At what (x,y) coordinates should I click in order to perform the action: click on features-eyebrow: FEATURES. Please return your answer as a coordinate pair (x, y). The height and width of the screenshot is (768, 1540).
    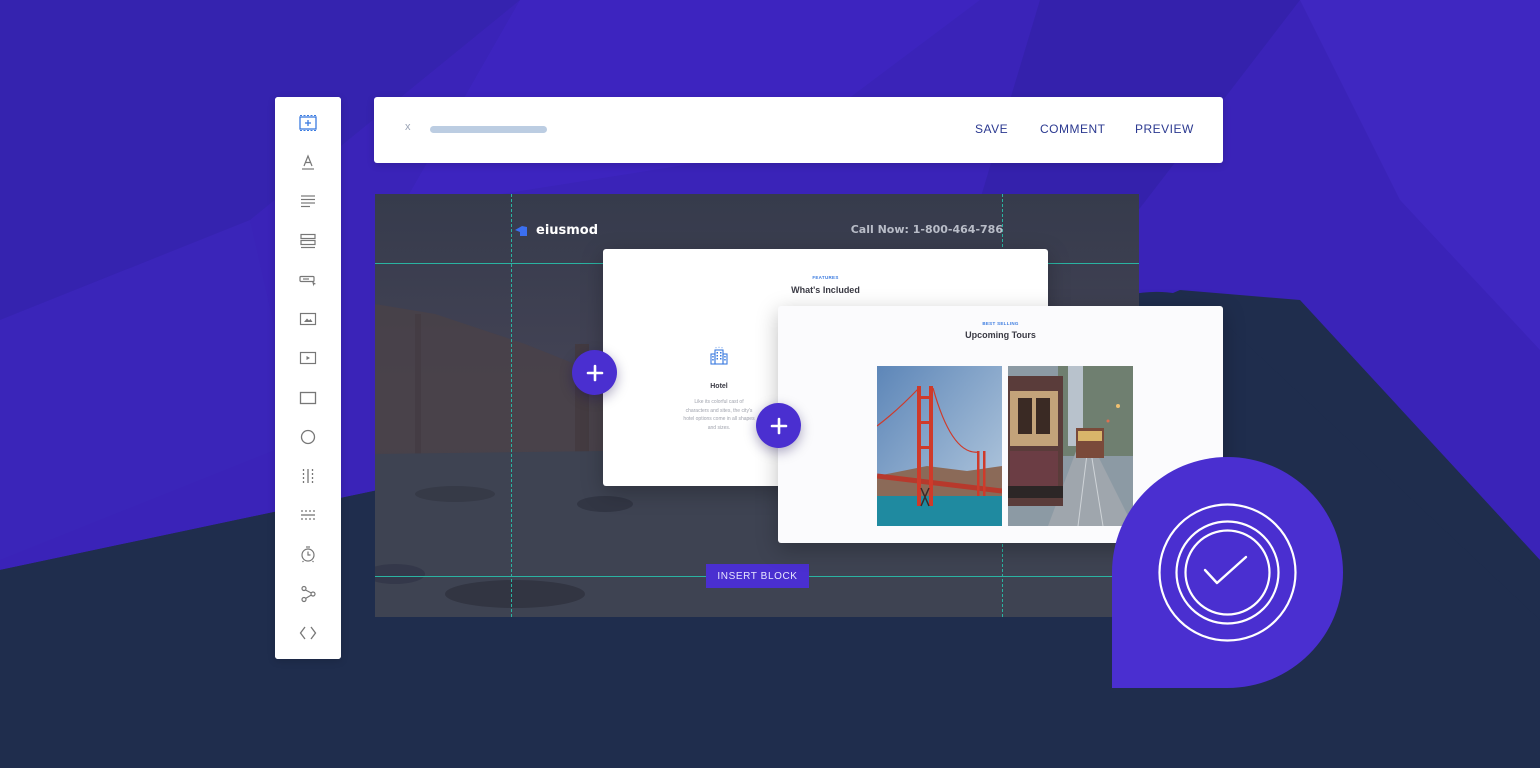
    Looking at the image, I should click on (825, 277).